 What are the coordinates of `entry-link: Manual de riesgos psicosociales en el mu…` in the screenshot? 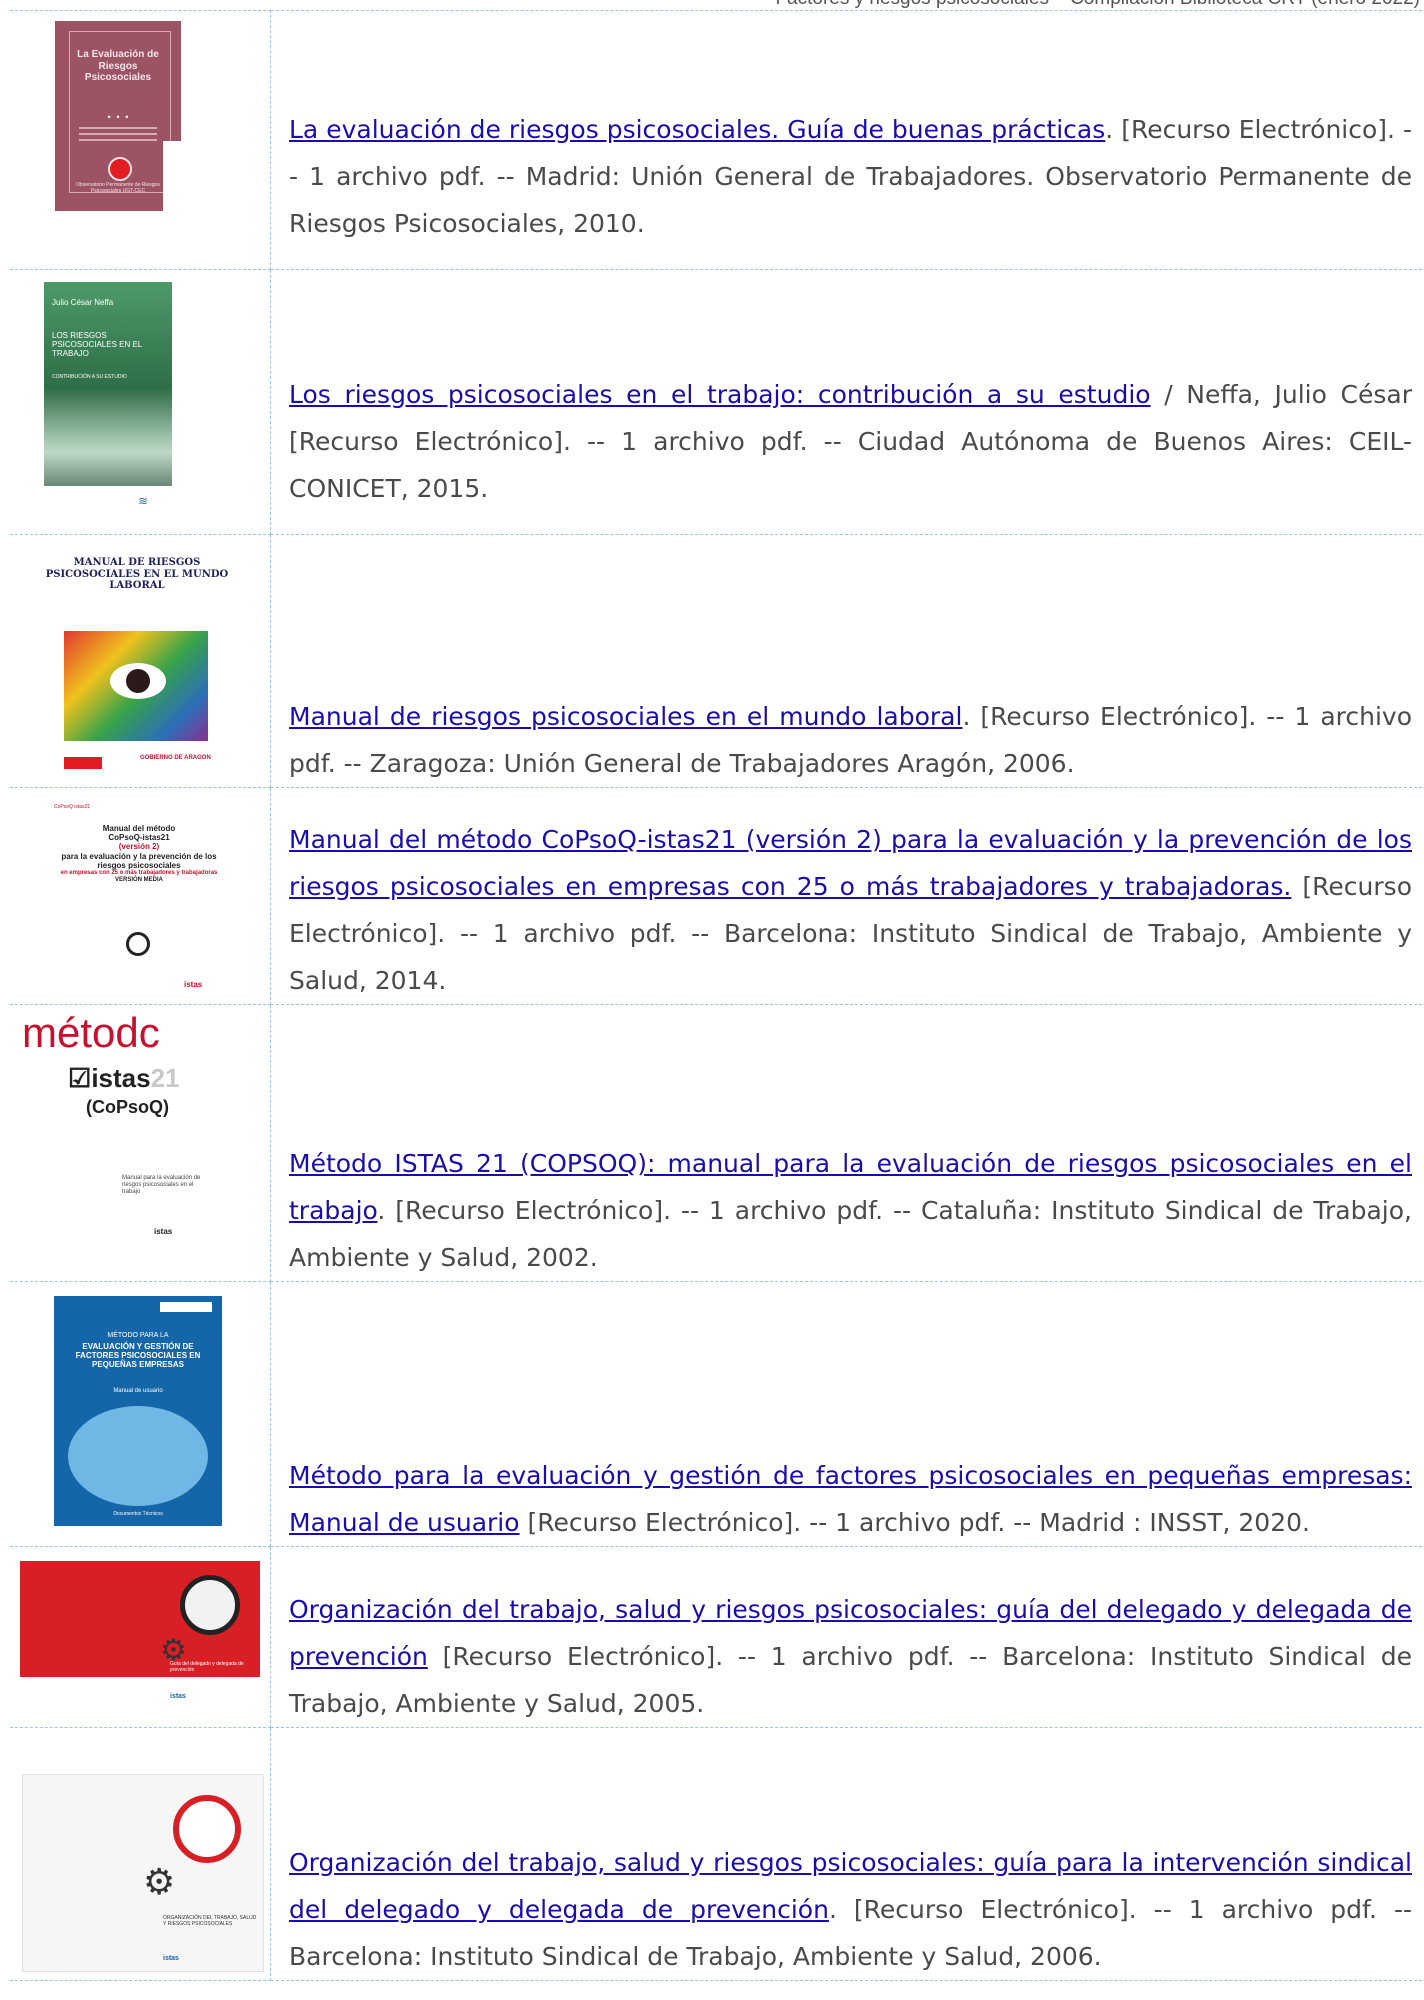 It's located at (625, 716).